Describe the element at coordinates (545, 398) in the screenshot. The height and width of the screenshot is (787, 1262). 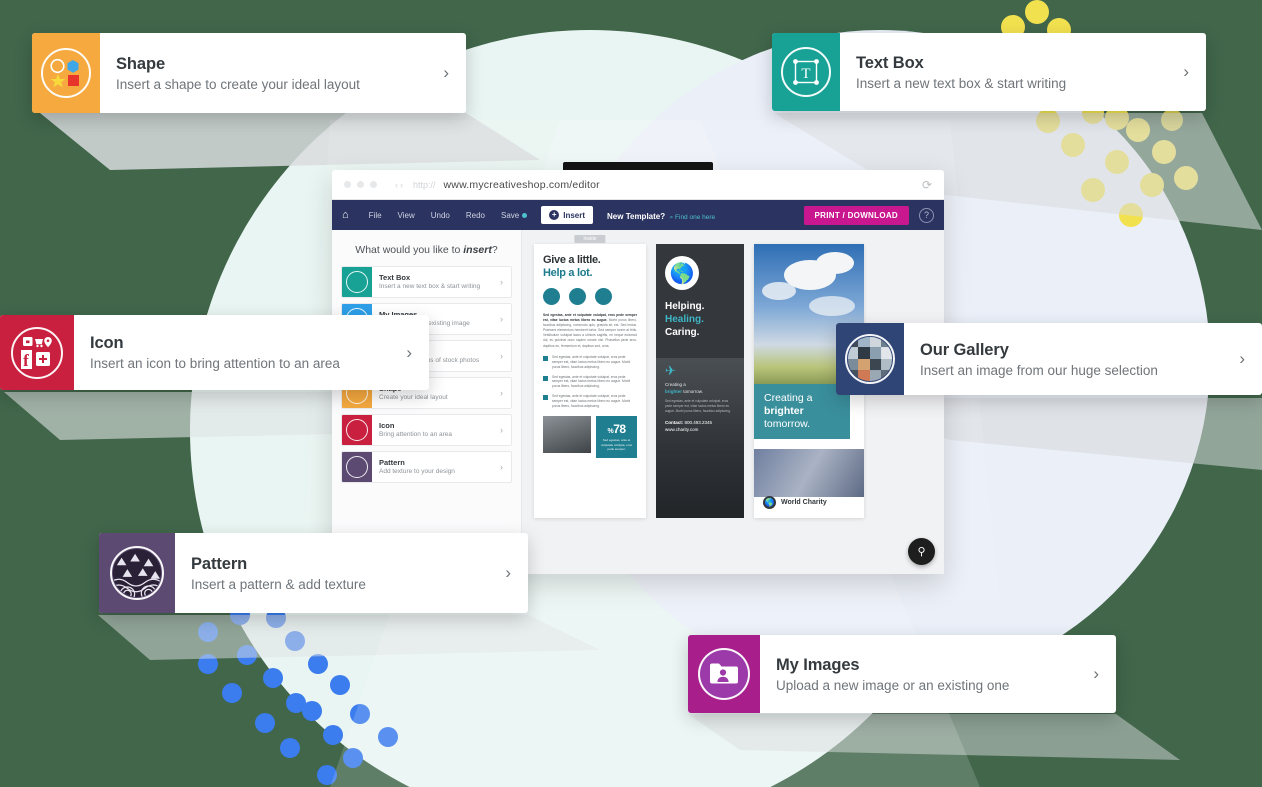
I see `bullet-square-icon` at that location.